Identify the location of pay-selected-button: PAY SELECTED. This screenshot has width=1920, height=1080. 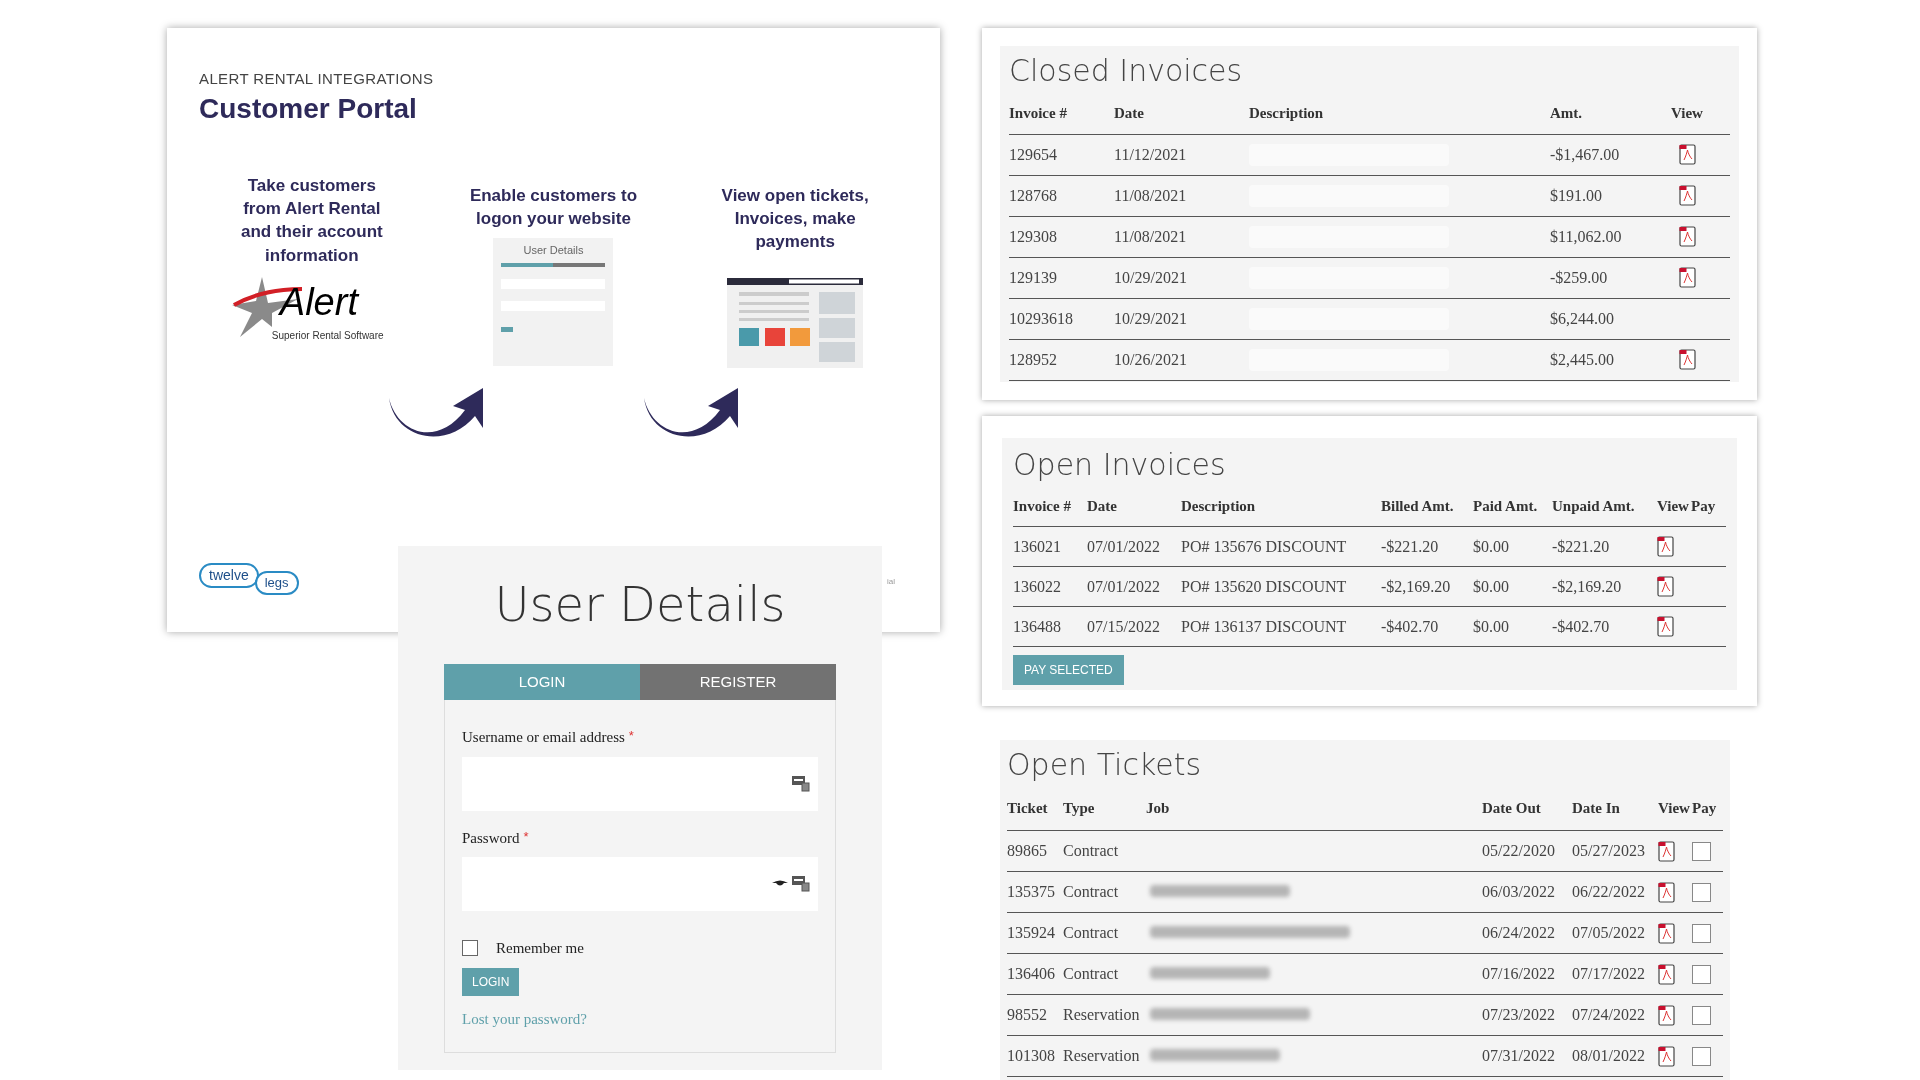
(1068, 670).